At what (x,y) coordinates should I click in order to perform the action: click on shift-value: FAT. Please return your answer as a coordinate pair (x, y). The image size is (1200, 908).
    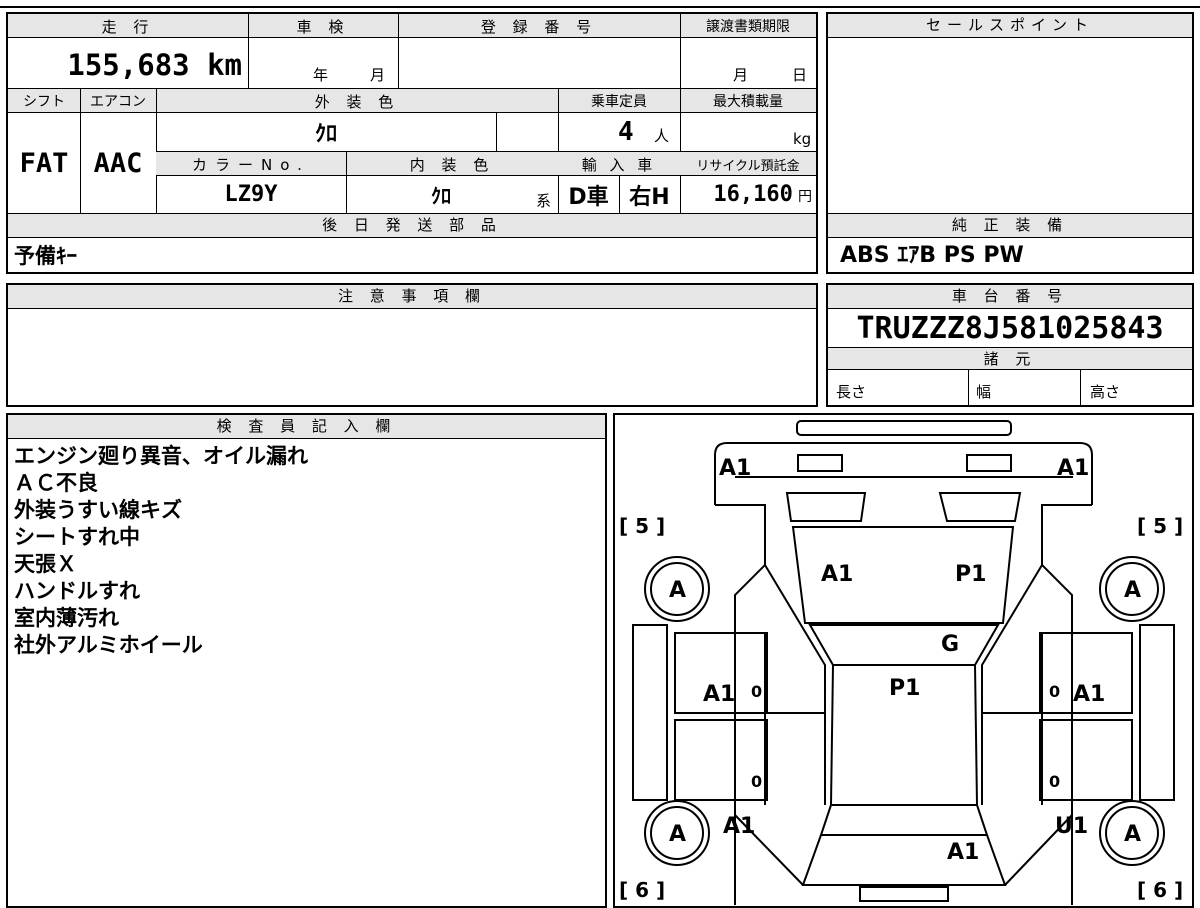
    Looking at the image, I should click on (44, 163).